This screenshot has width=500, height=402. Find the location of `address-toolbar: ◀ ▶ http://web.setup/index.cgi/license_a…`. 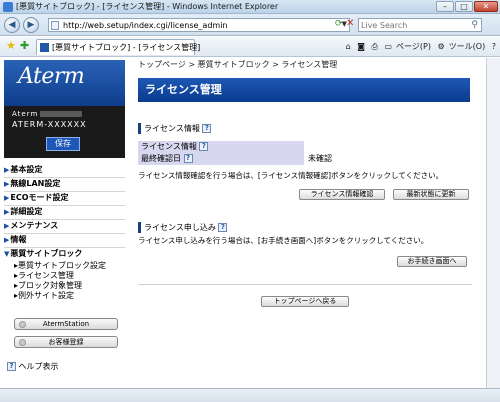

address-toolbar: ◀ ▶ http://web.setup/index.cgi/license_a… is located at coordinates (250, 25).